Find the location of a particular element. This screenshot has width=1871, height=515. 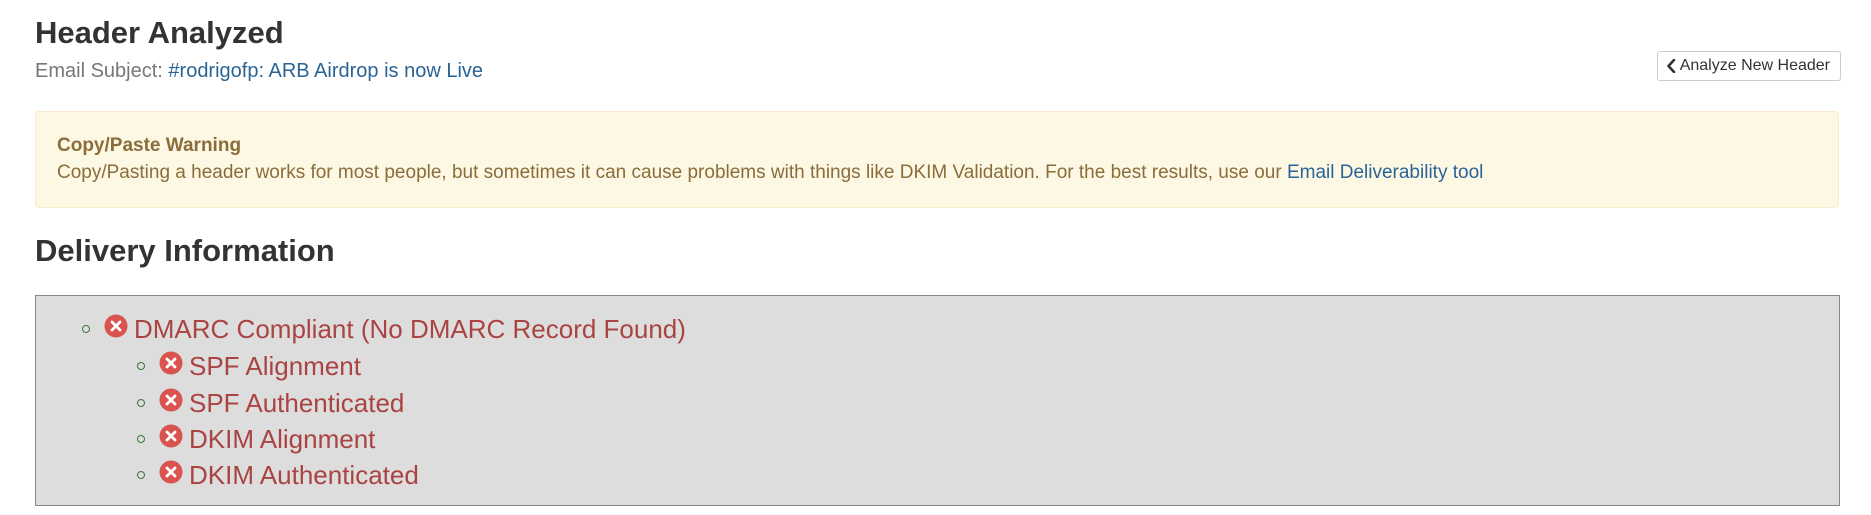

check-item-dmarc-compliant: DMARC Compliant (No DMARC Record Found) is located at coordinates (384, 329).